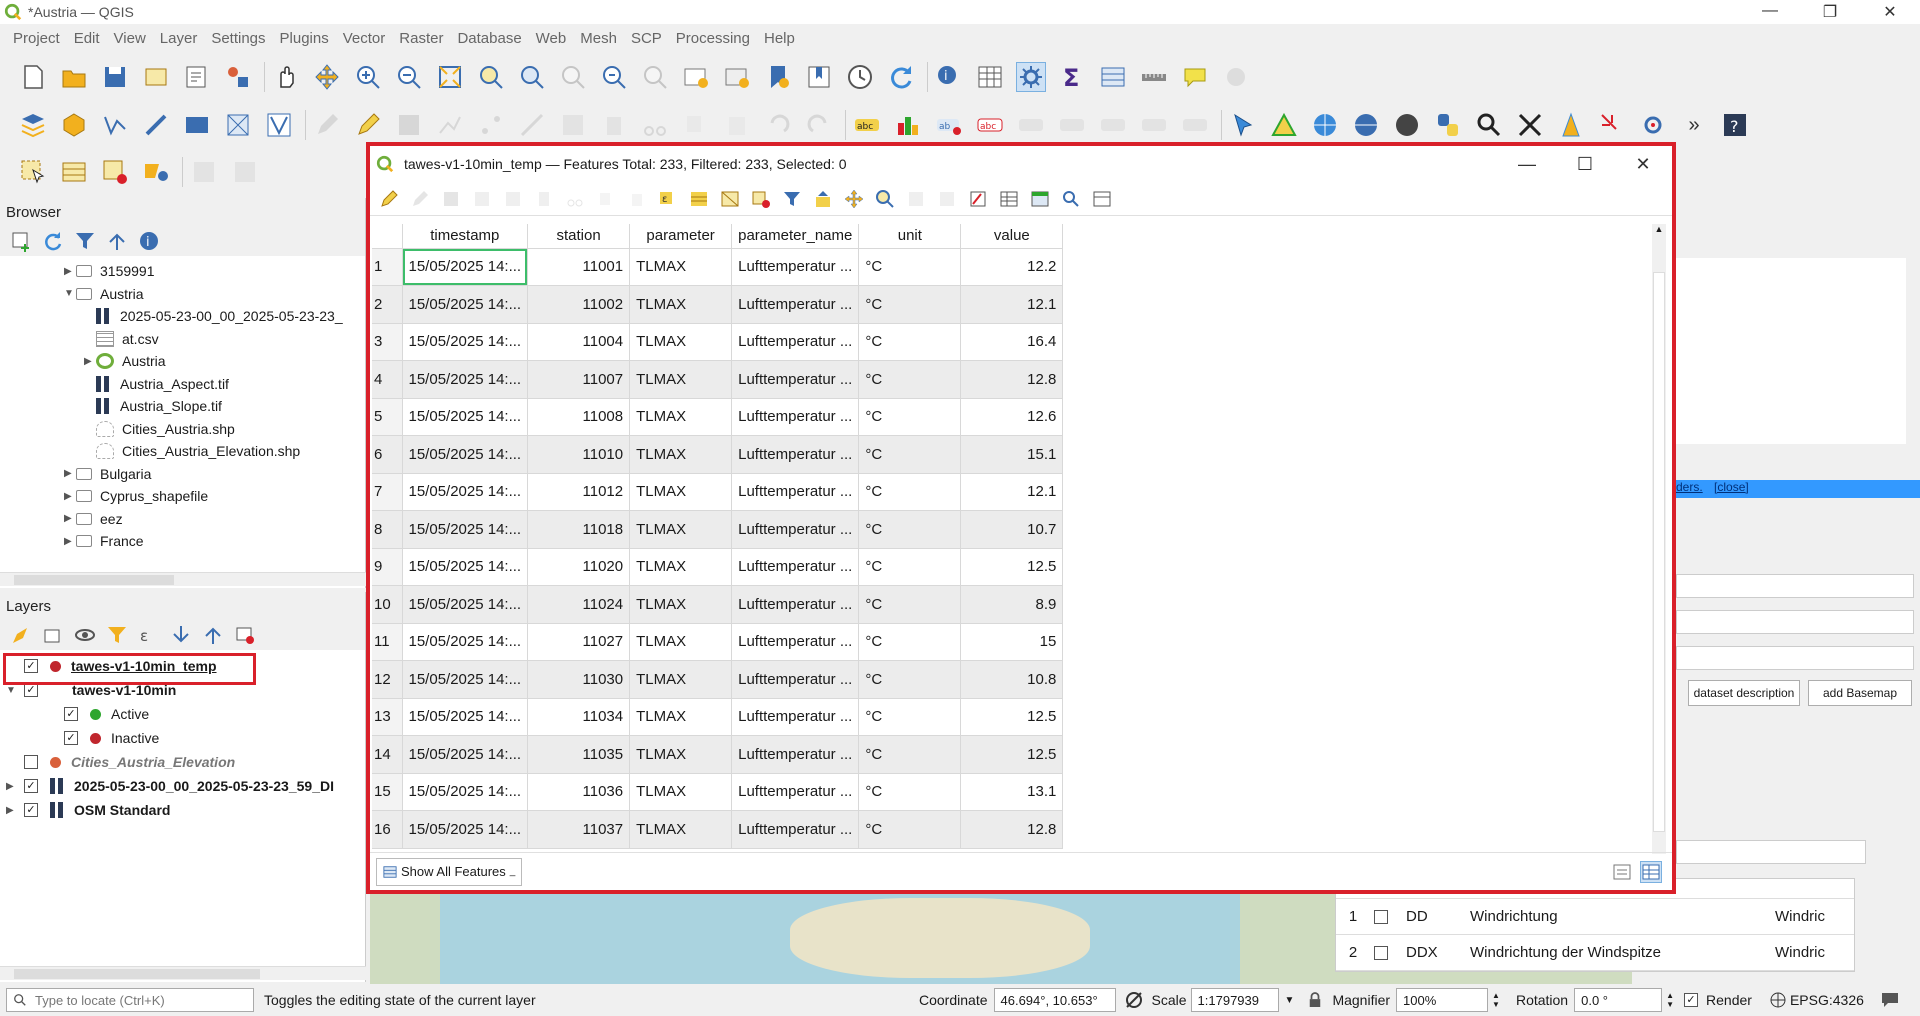 The image size is (1920, 1016). Describe the element at coordinates (182, 519) in the screenshot. I see `browser-item: ▶ eez` at that location.